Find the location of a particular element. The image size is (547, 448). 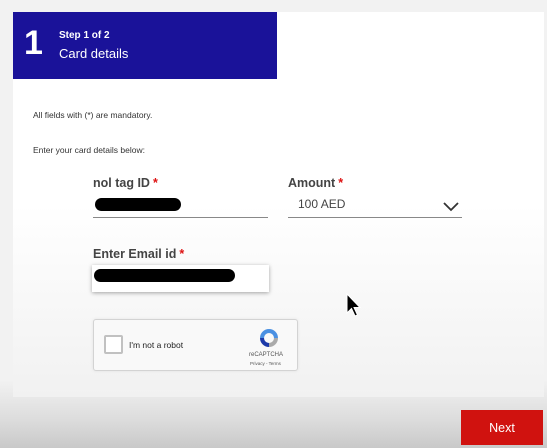

amount-select: 100 AED is located at coordinates (375, 205).